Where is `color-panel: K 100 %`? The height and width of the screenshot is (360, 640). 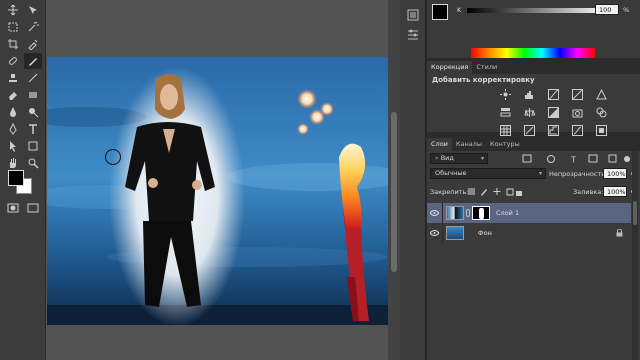
color-panel: K 100 % is located at coordinates (533, 29).